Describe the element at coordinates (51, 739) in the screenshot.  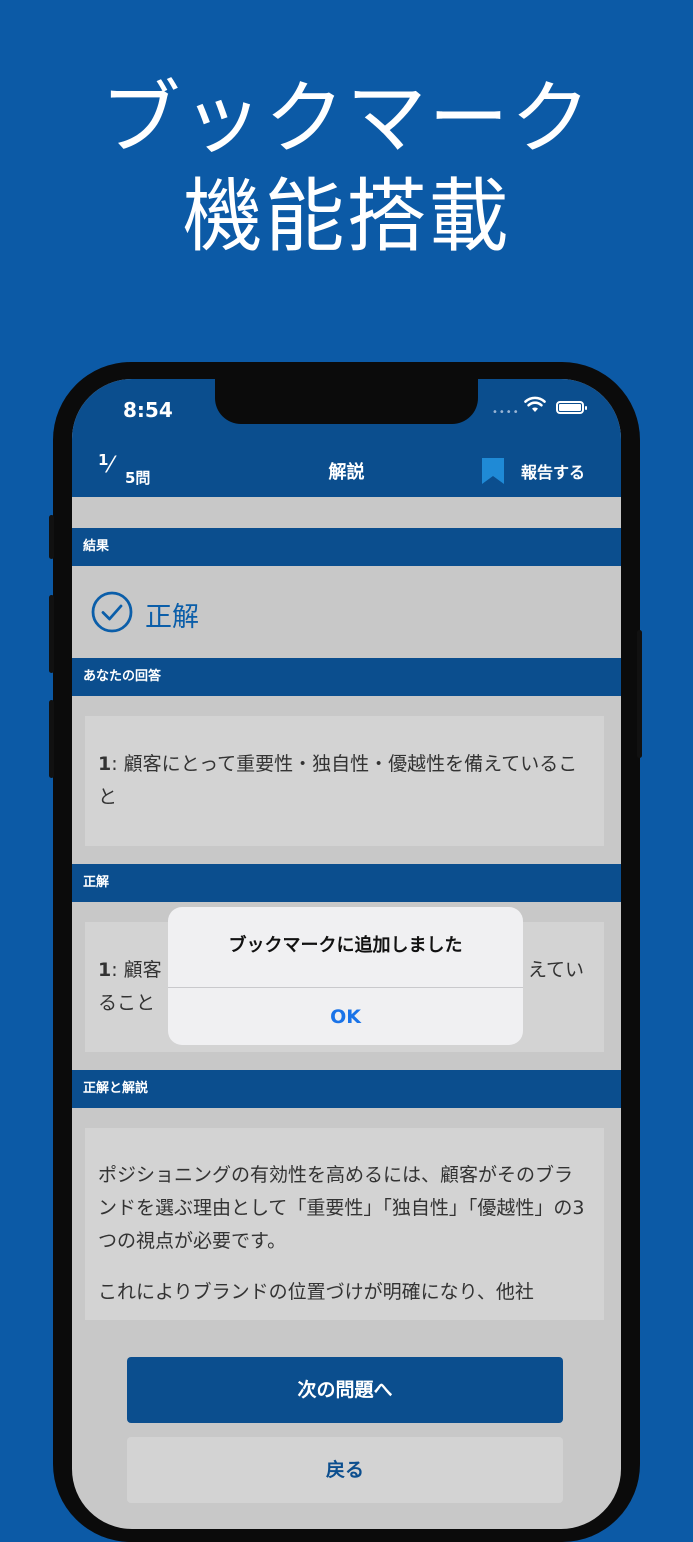
I see `volume-down-button` at that location.